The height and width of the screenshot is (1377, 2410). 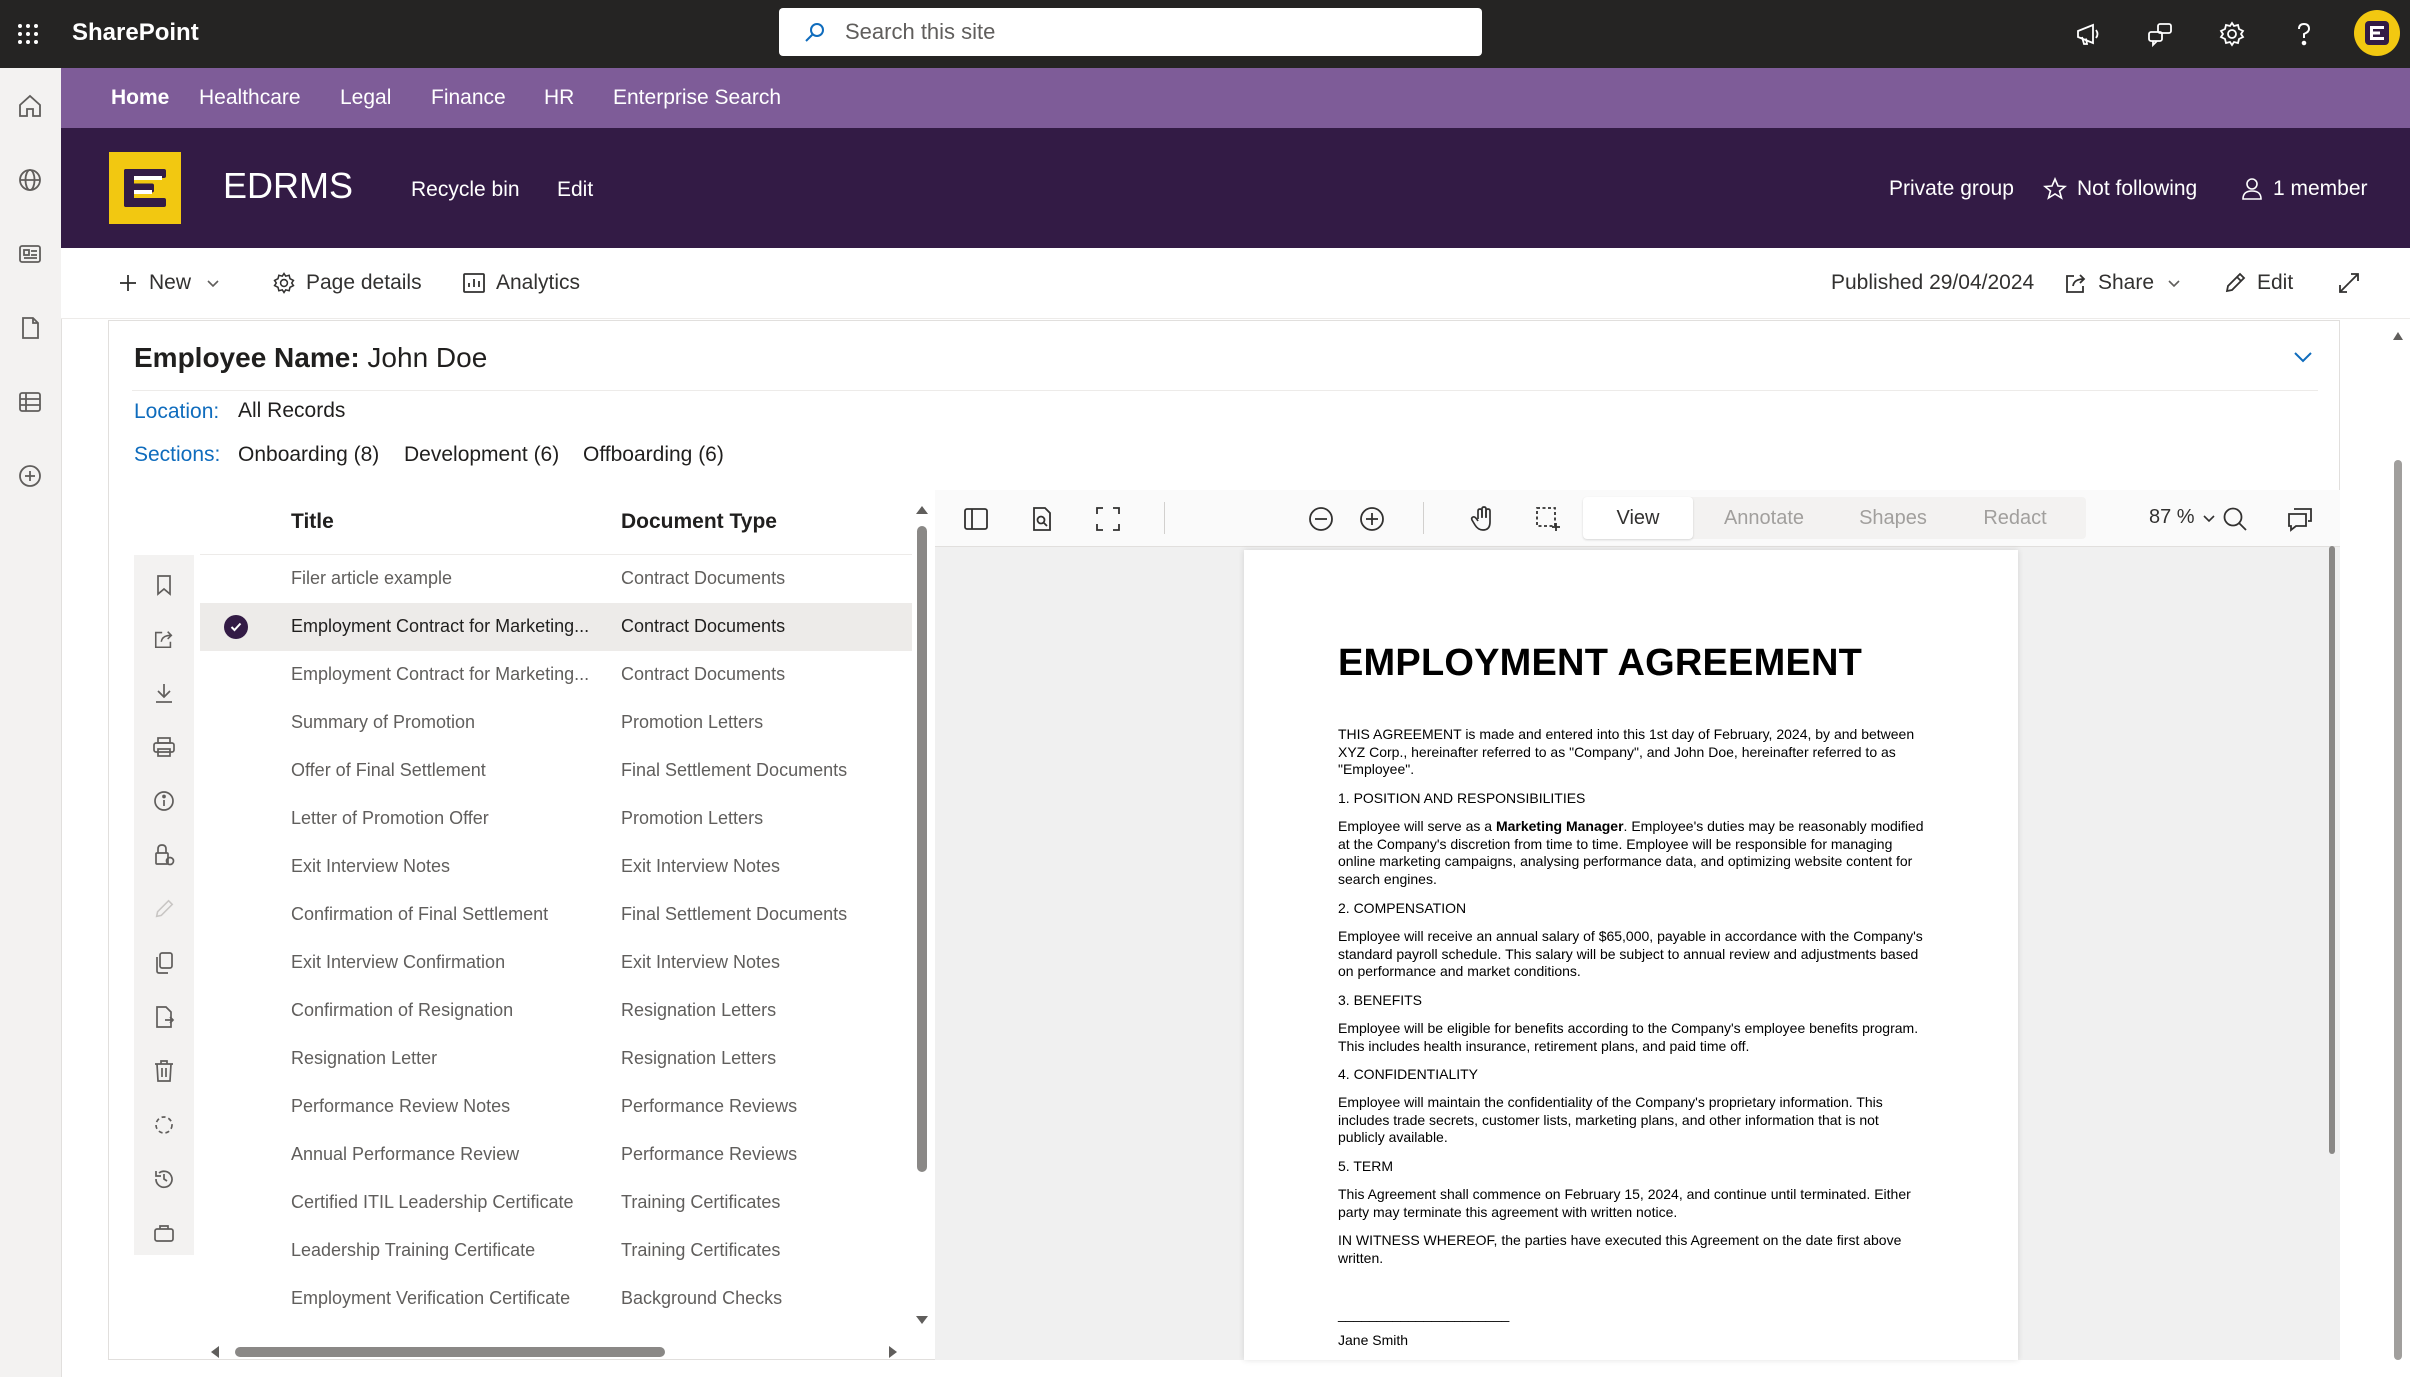 What do you see at coordinates (30, 476) in the screenshot?
I see `create-icon` at bounding box center [30, 476].